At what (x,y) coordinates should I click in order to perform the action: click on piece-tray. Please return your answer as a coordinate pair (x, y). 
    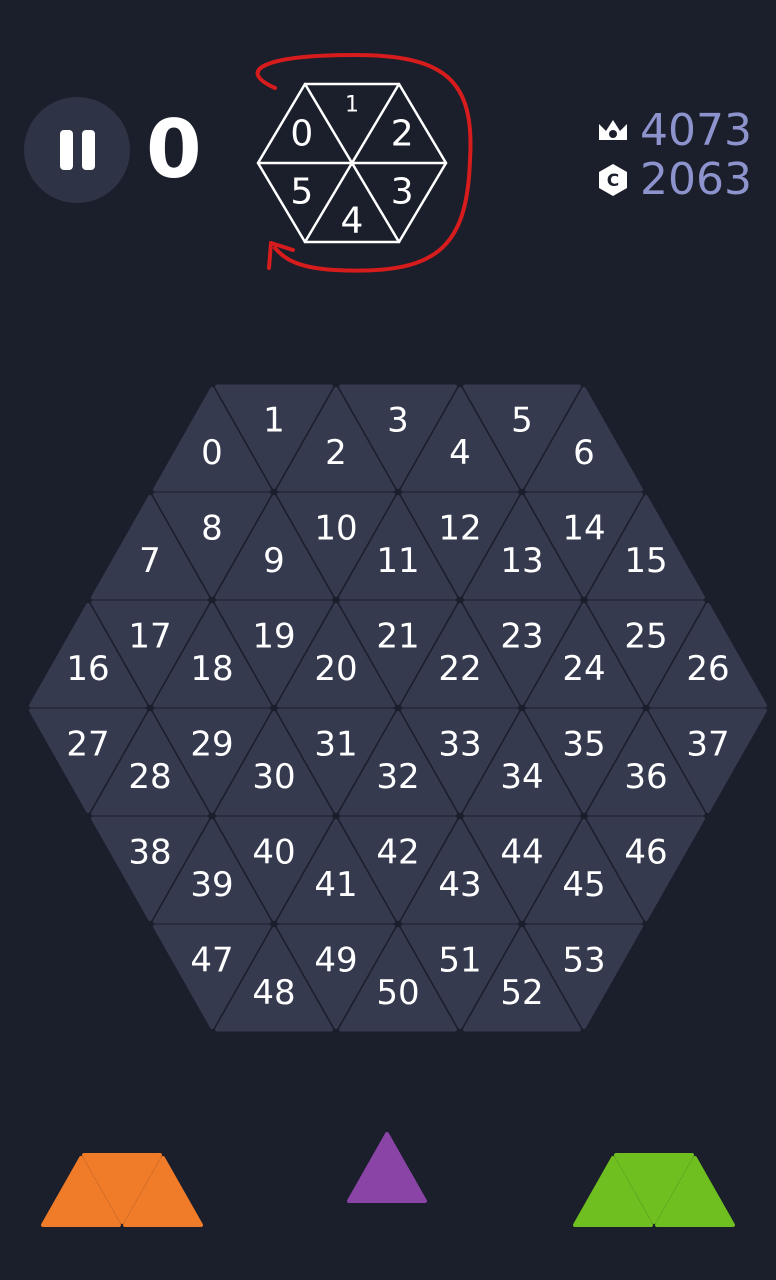
    Looking at the image, I should click on (388, 1179).